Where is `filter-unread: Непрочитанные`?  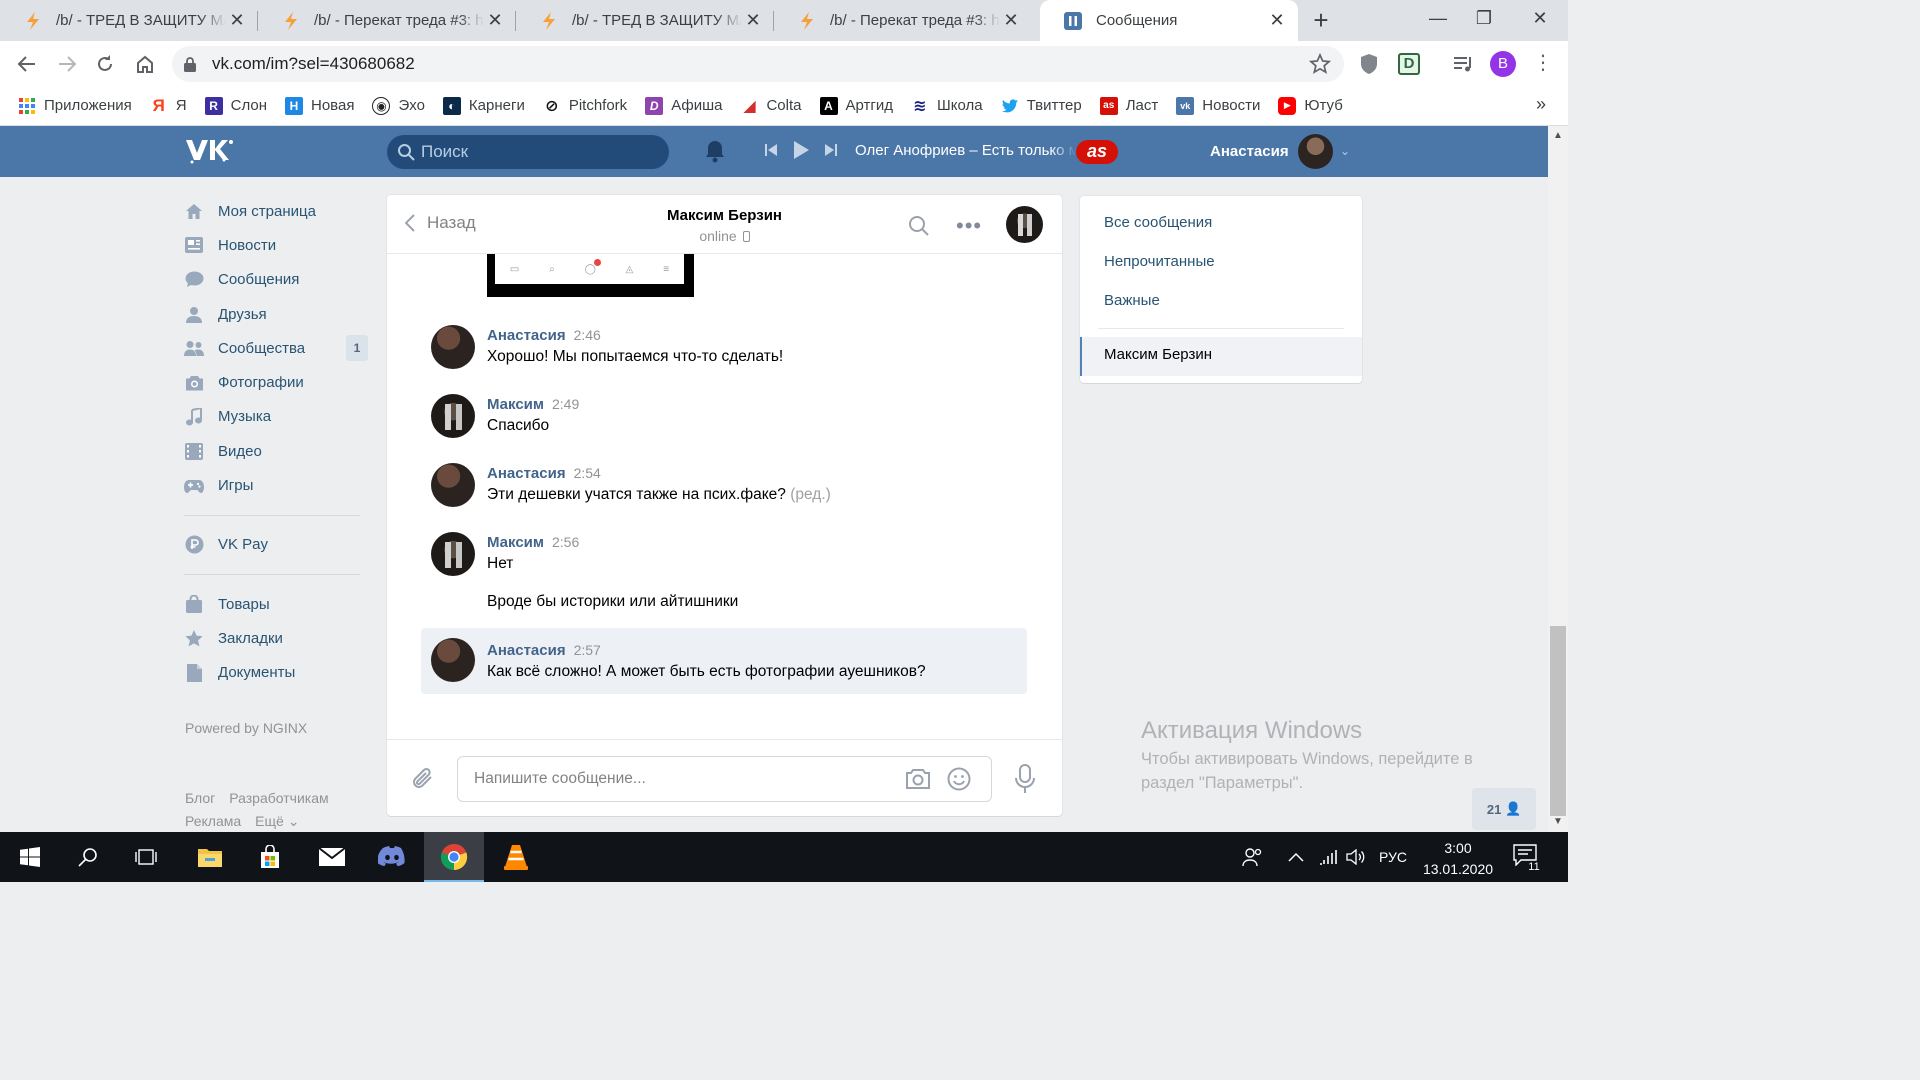 filter-unread: Непрочитанные is located at coordinates (1159, 261).